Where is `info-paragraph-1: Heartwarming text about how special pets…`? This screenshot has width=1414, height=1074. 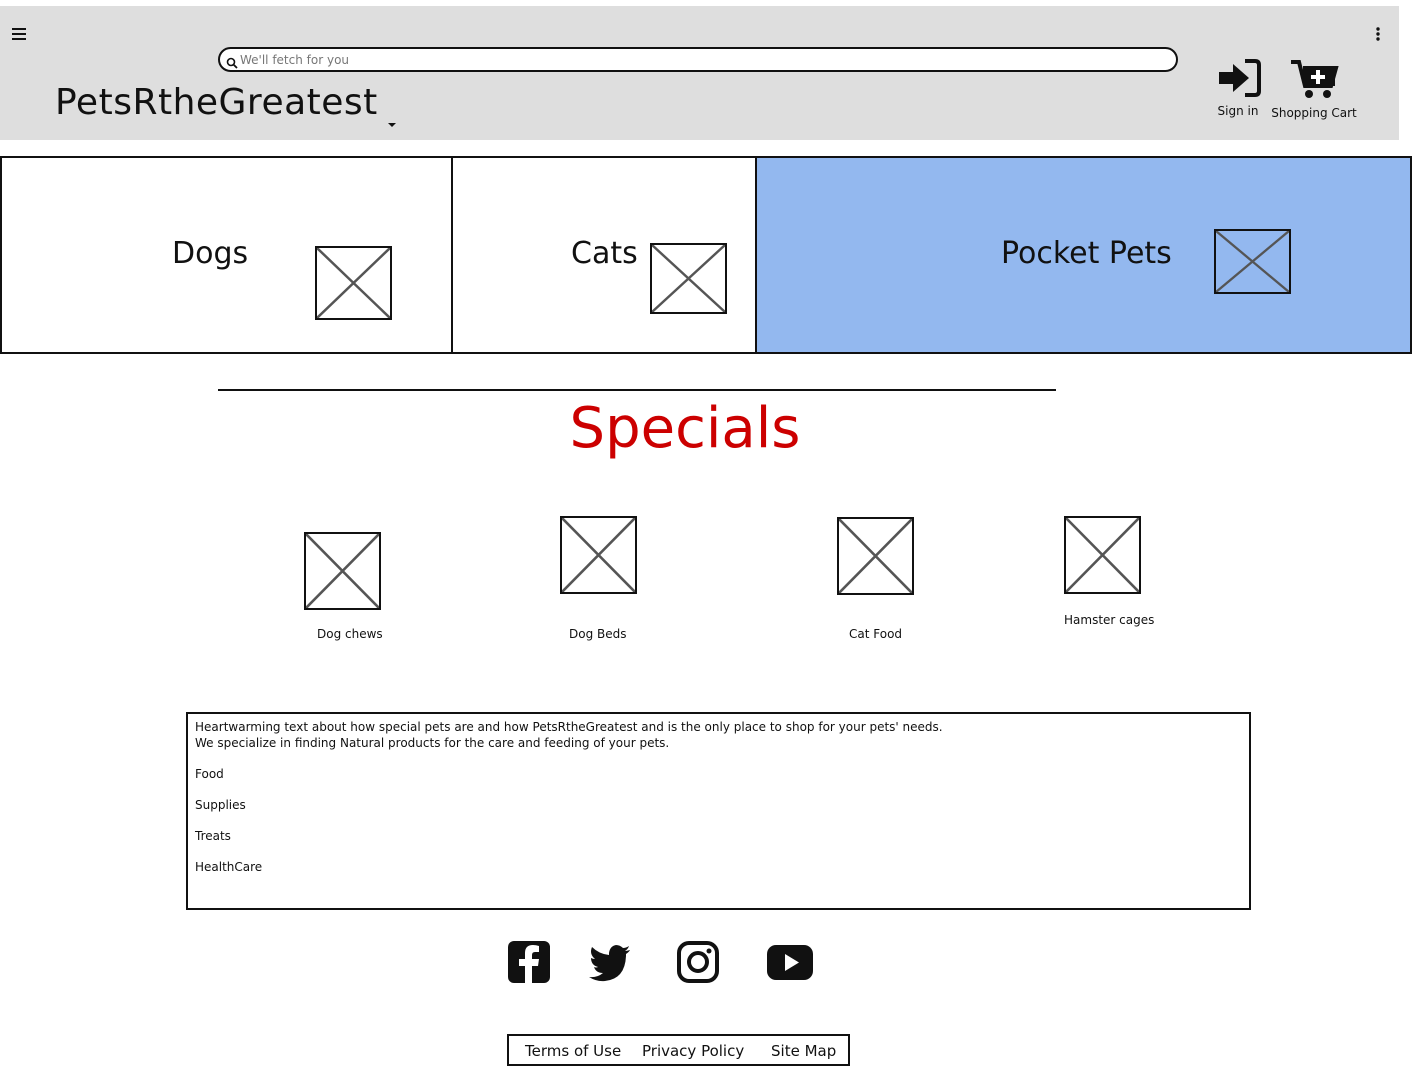
info-paragraph-1: Heartwarming text about how special pets… is located at coordinates (569, 727).